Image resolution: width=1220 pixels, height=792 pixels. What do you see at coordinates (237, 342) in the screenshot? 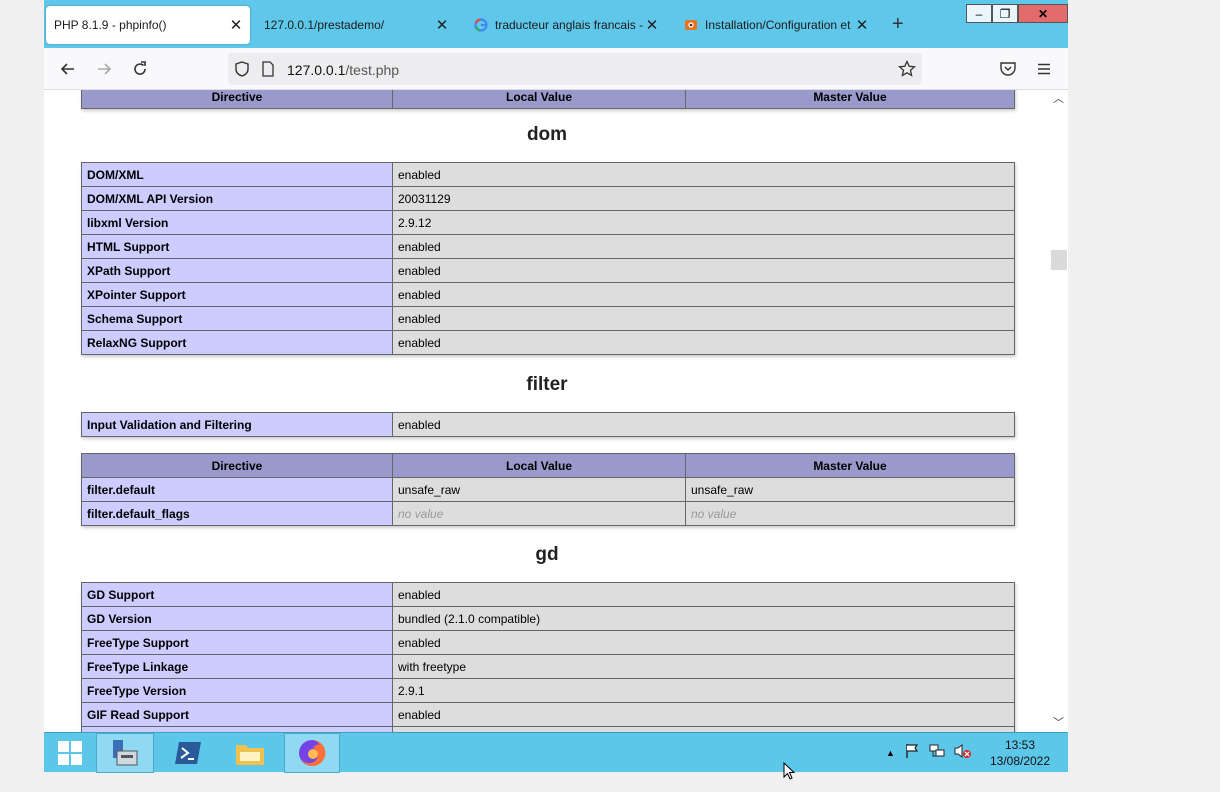
I see `row-key: RelaxNG Support` at bounding box center [237, 342].